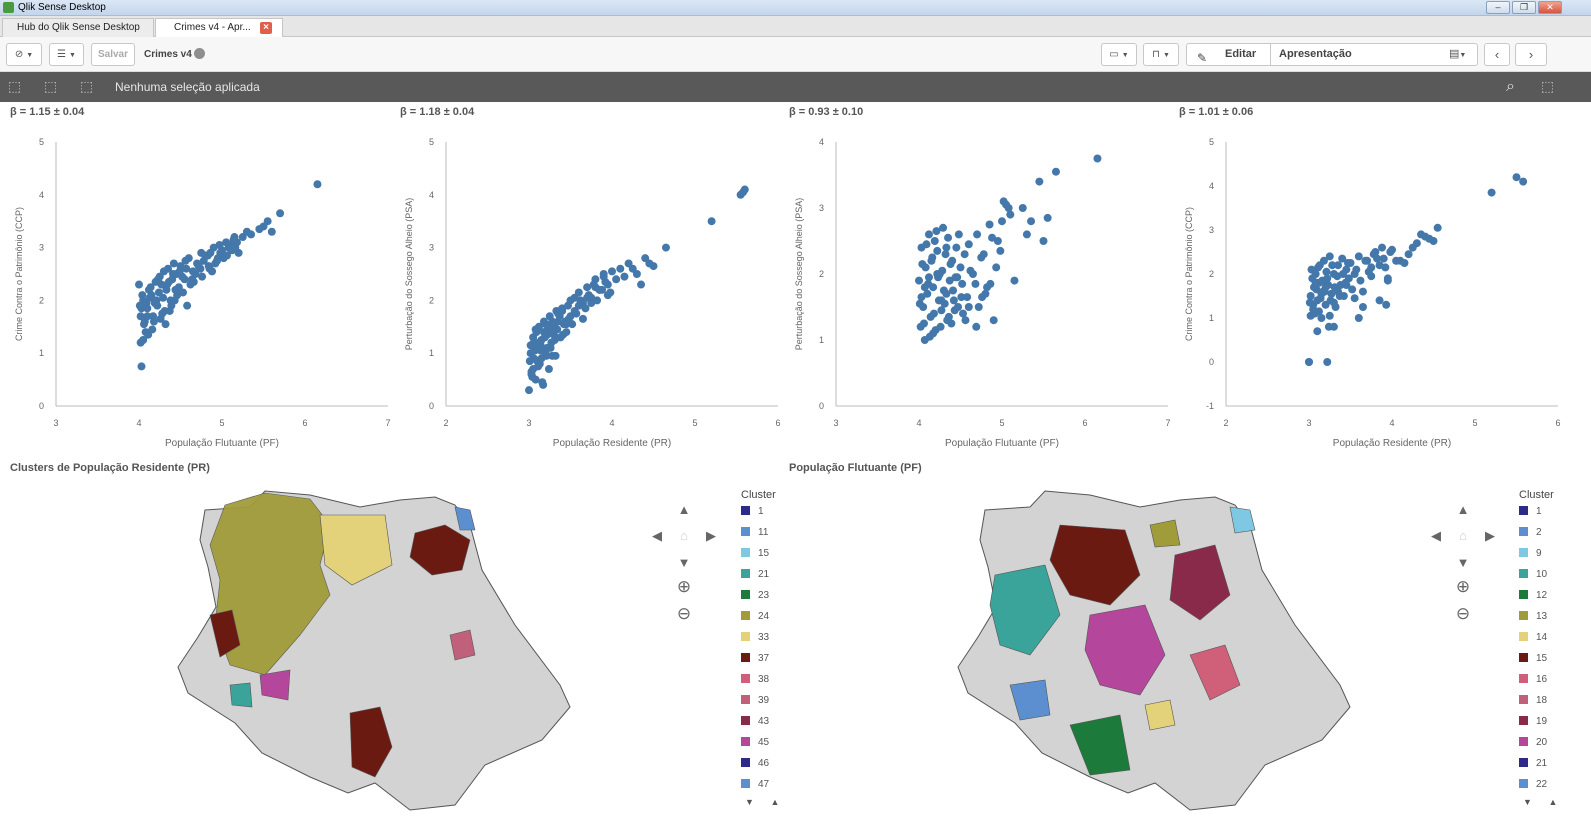 This screenshot has width=1591, height=828. Describe the element at coordinates (1229, 54) in the screenshot. I see `edit-button: ✎ Editar` at that location.